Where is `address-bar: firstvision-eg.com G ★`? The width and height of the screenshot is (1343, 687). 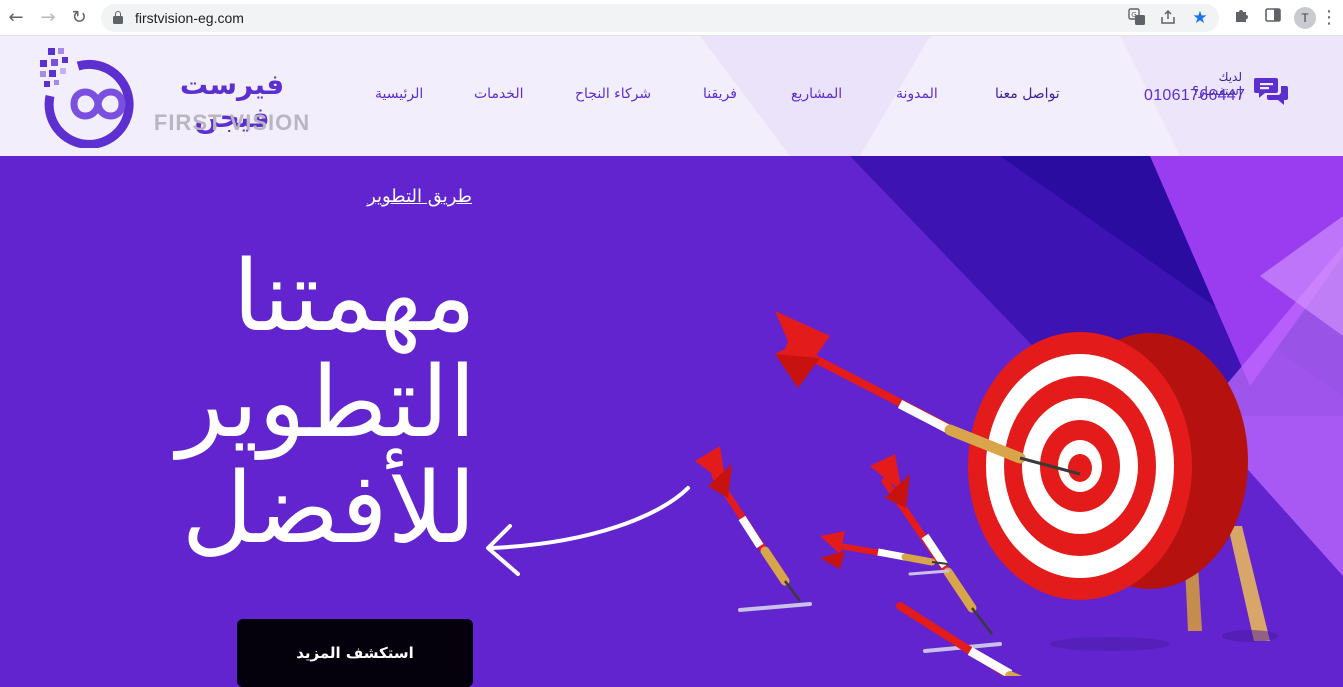 address-bar: firstvision-eg.com G ★ is located at coordinates (660, 18).